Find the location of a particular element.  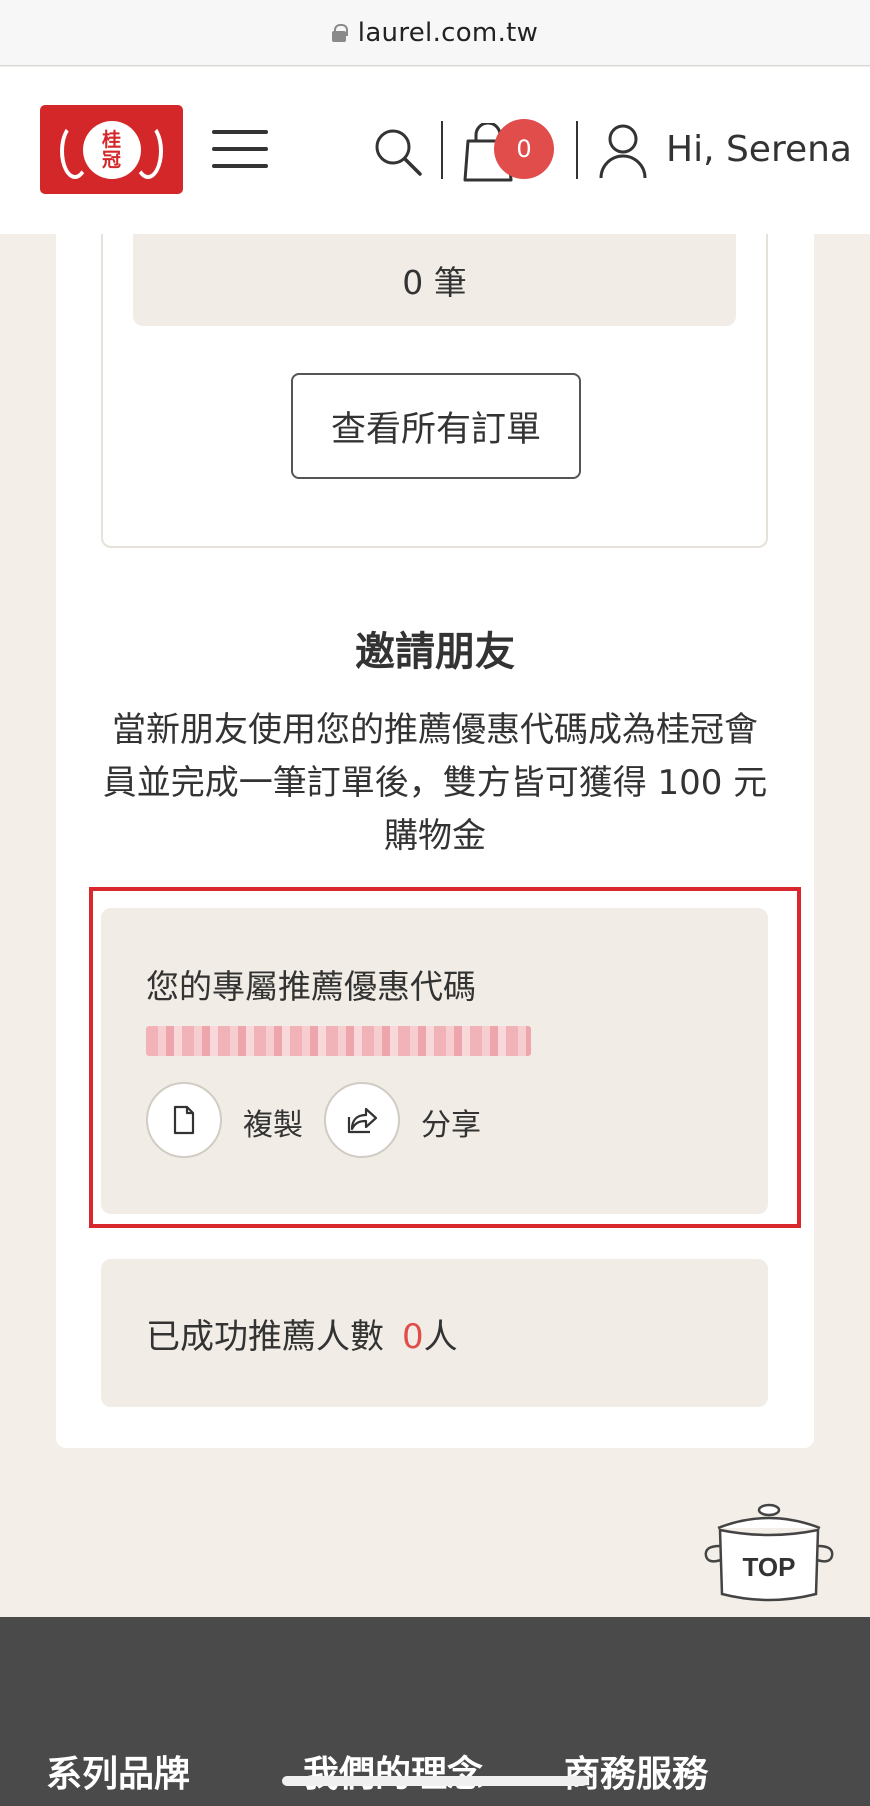

wreath-right-icon is located at coordinates (148, 151).